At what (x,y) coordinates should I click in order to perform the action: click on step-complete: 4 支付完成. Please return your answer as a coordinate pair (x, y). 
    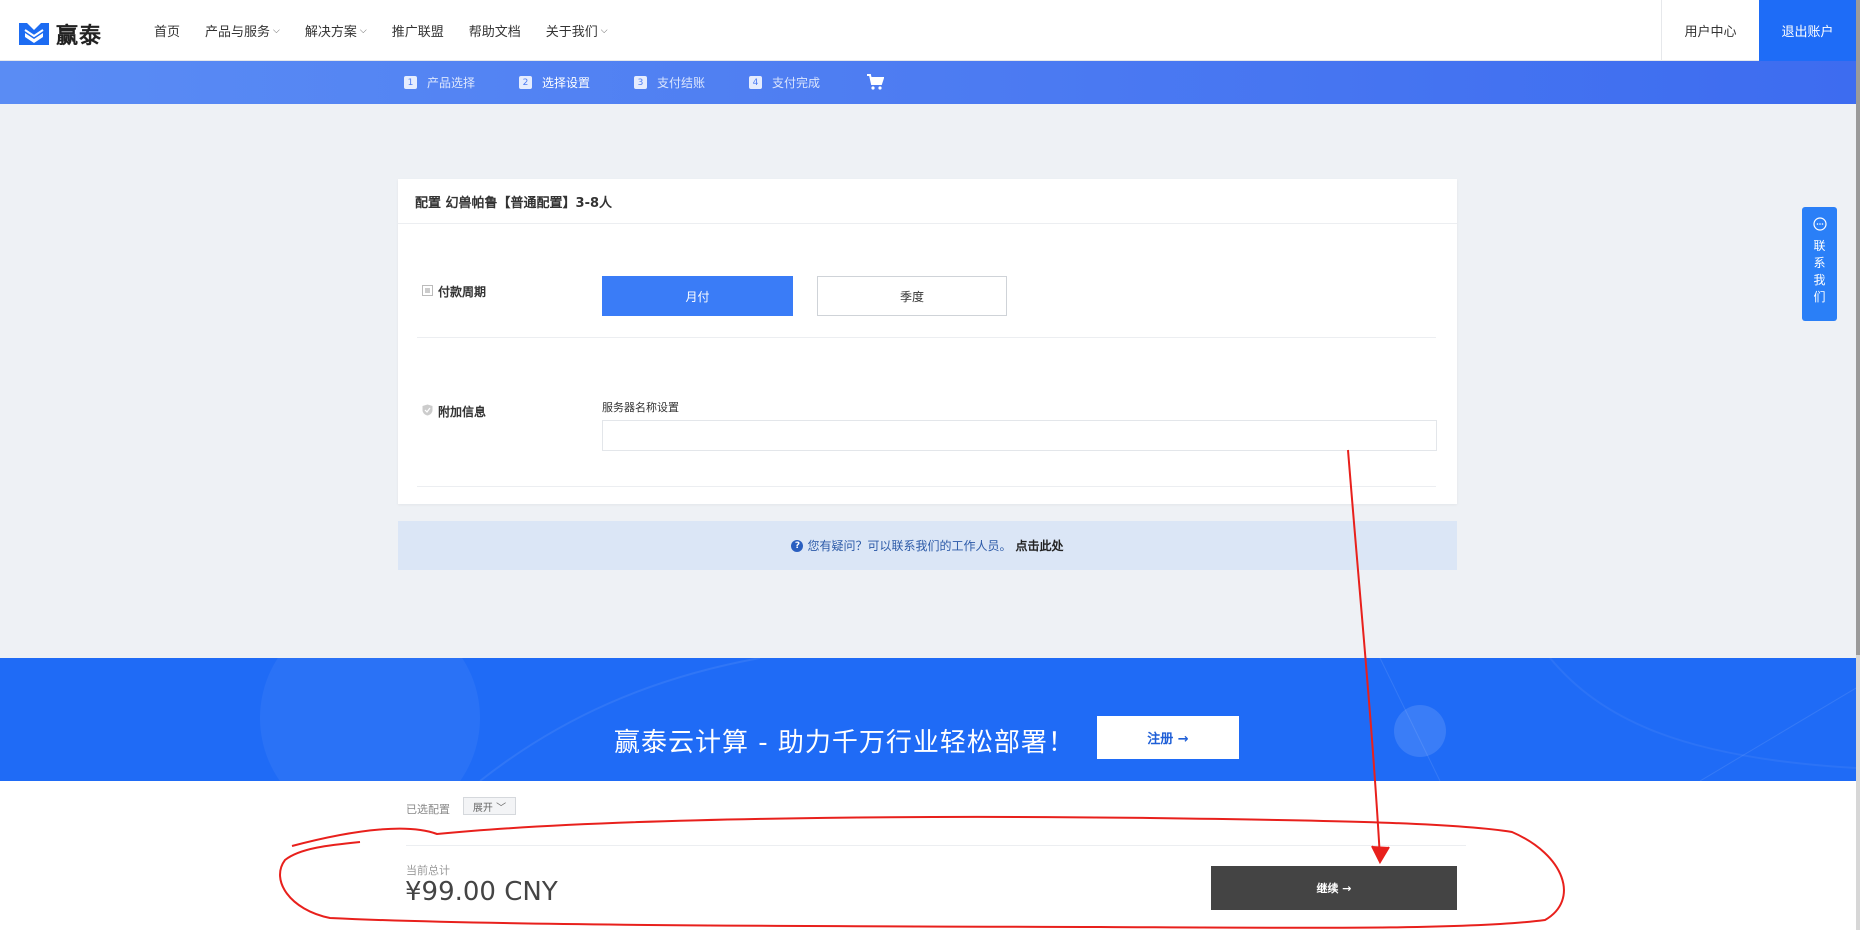
    Looking at the image, I should click on (784, 82).